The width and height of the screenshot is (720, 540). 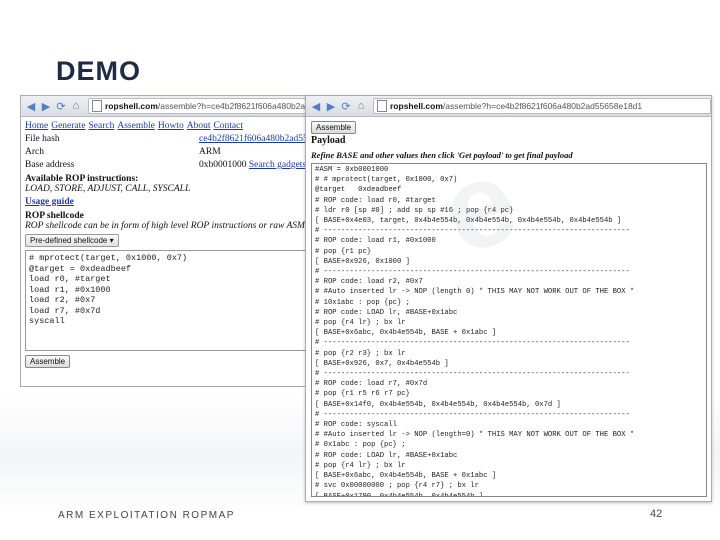 What do you see at coordinates (108, 189) in the screenshot?
I see `available-list: LOAD, STORE, ADJUST, CALL, SYSCALL` at bounding box center [108, 189].